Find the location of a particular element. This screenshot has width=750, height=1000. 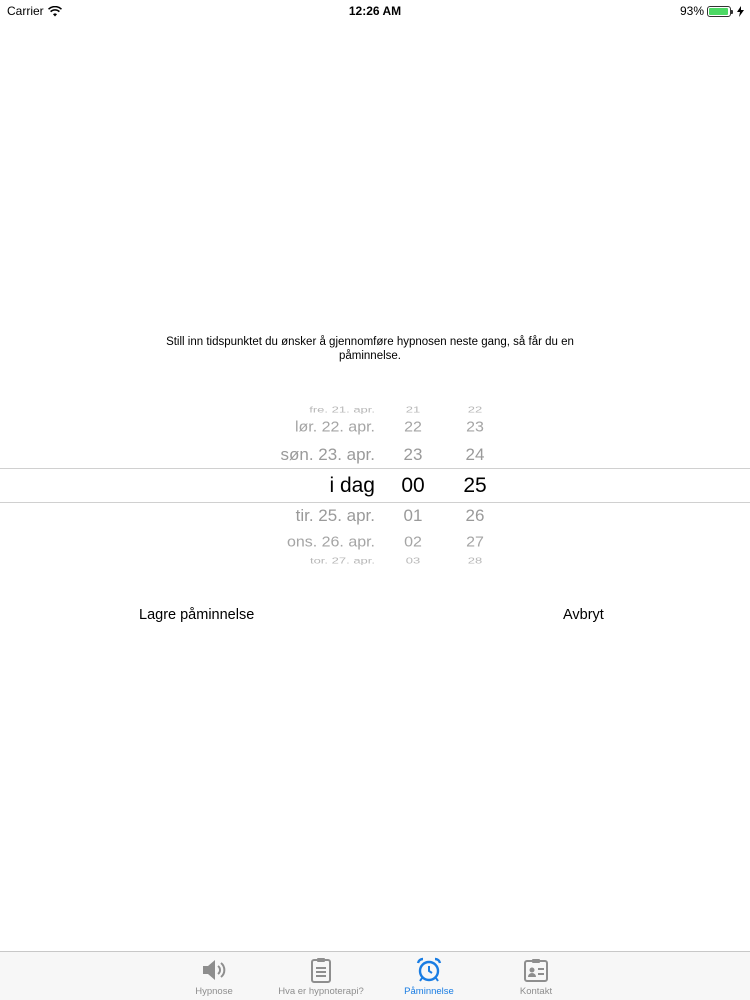

speaker-icon is located at coordinates (214, 970).